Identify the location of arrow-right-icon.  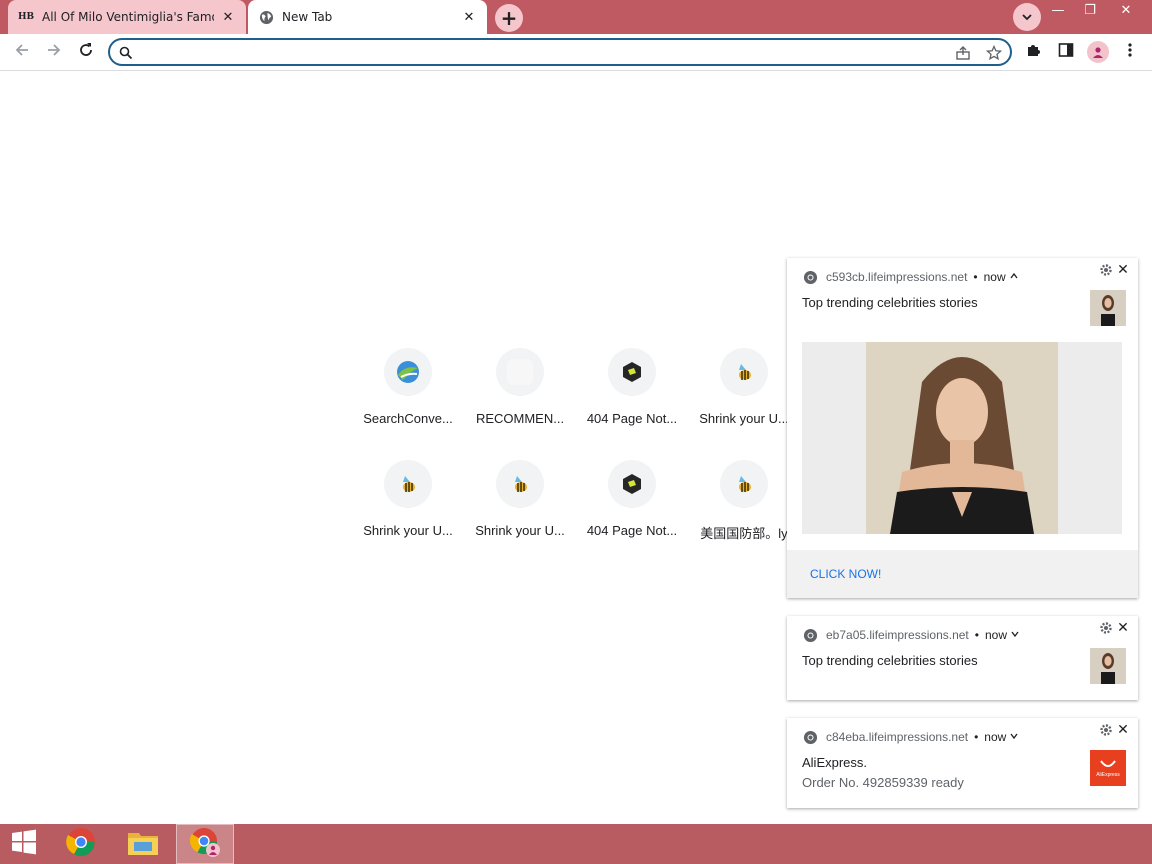
(54, 52).